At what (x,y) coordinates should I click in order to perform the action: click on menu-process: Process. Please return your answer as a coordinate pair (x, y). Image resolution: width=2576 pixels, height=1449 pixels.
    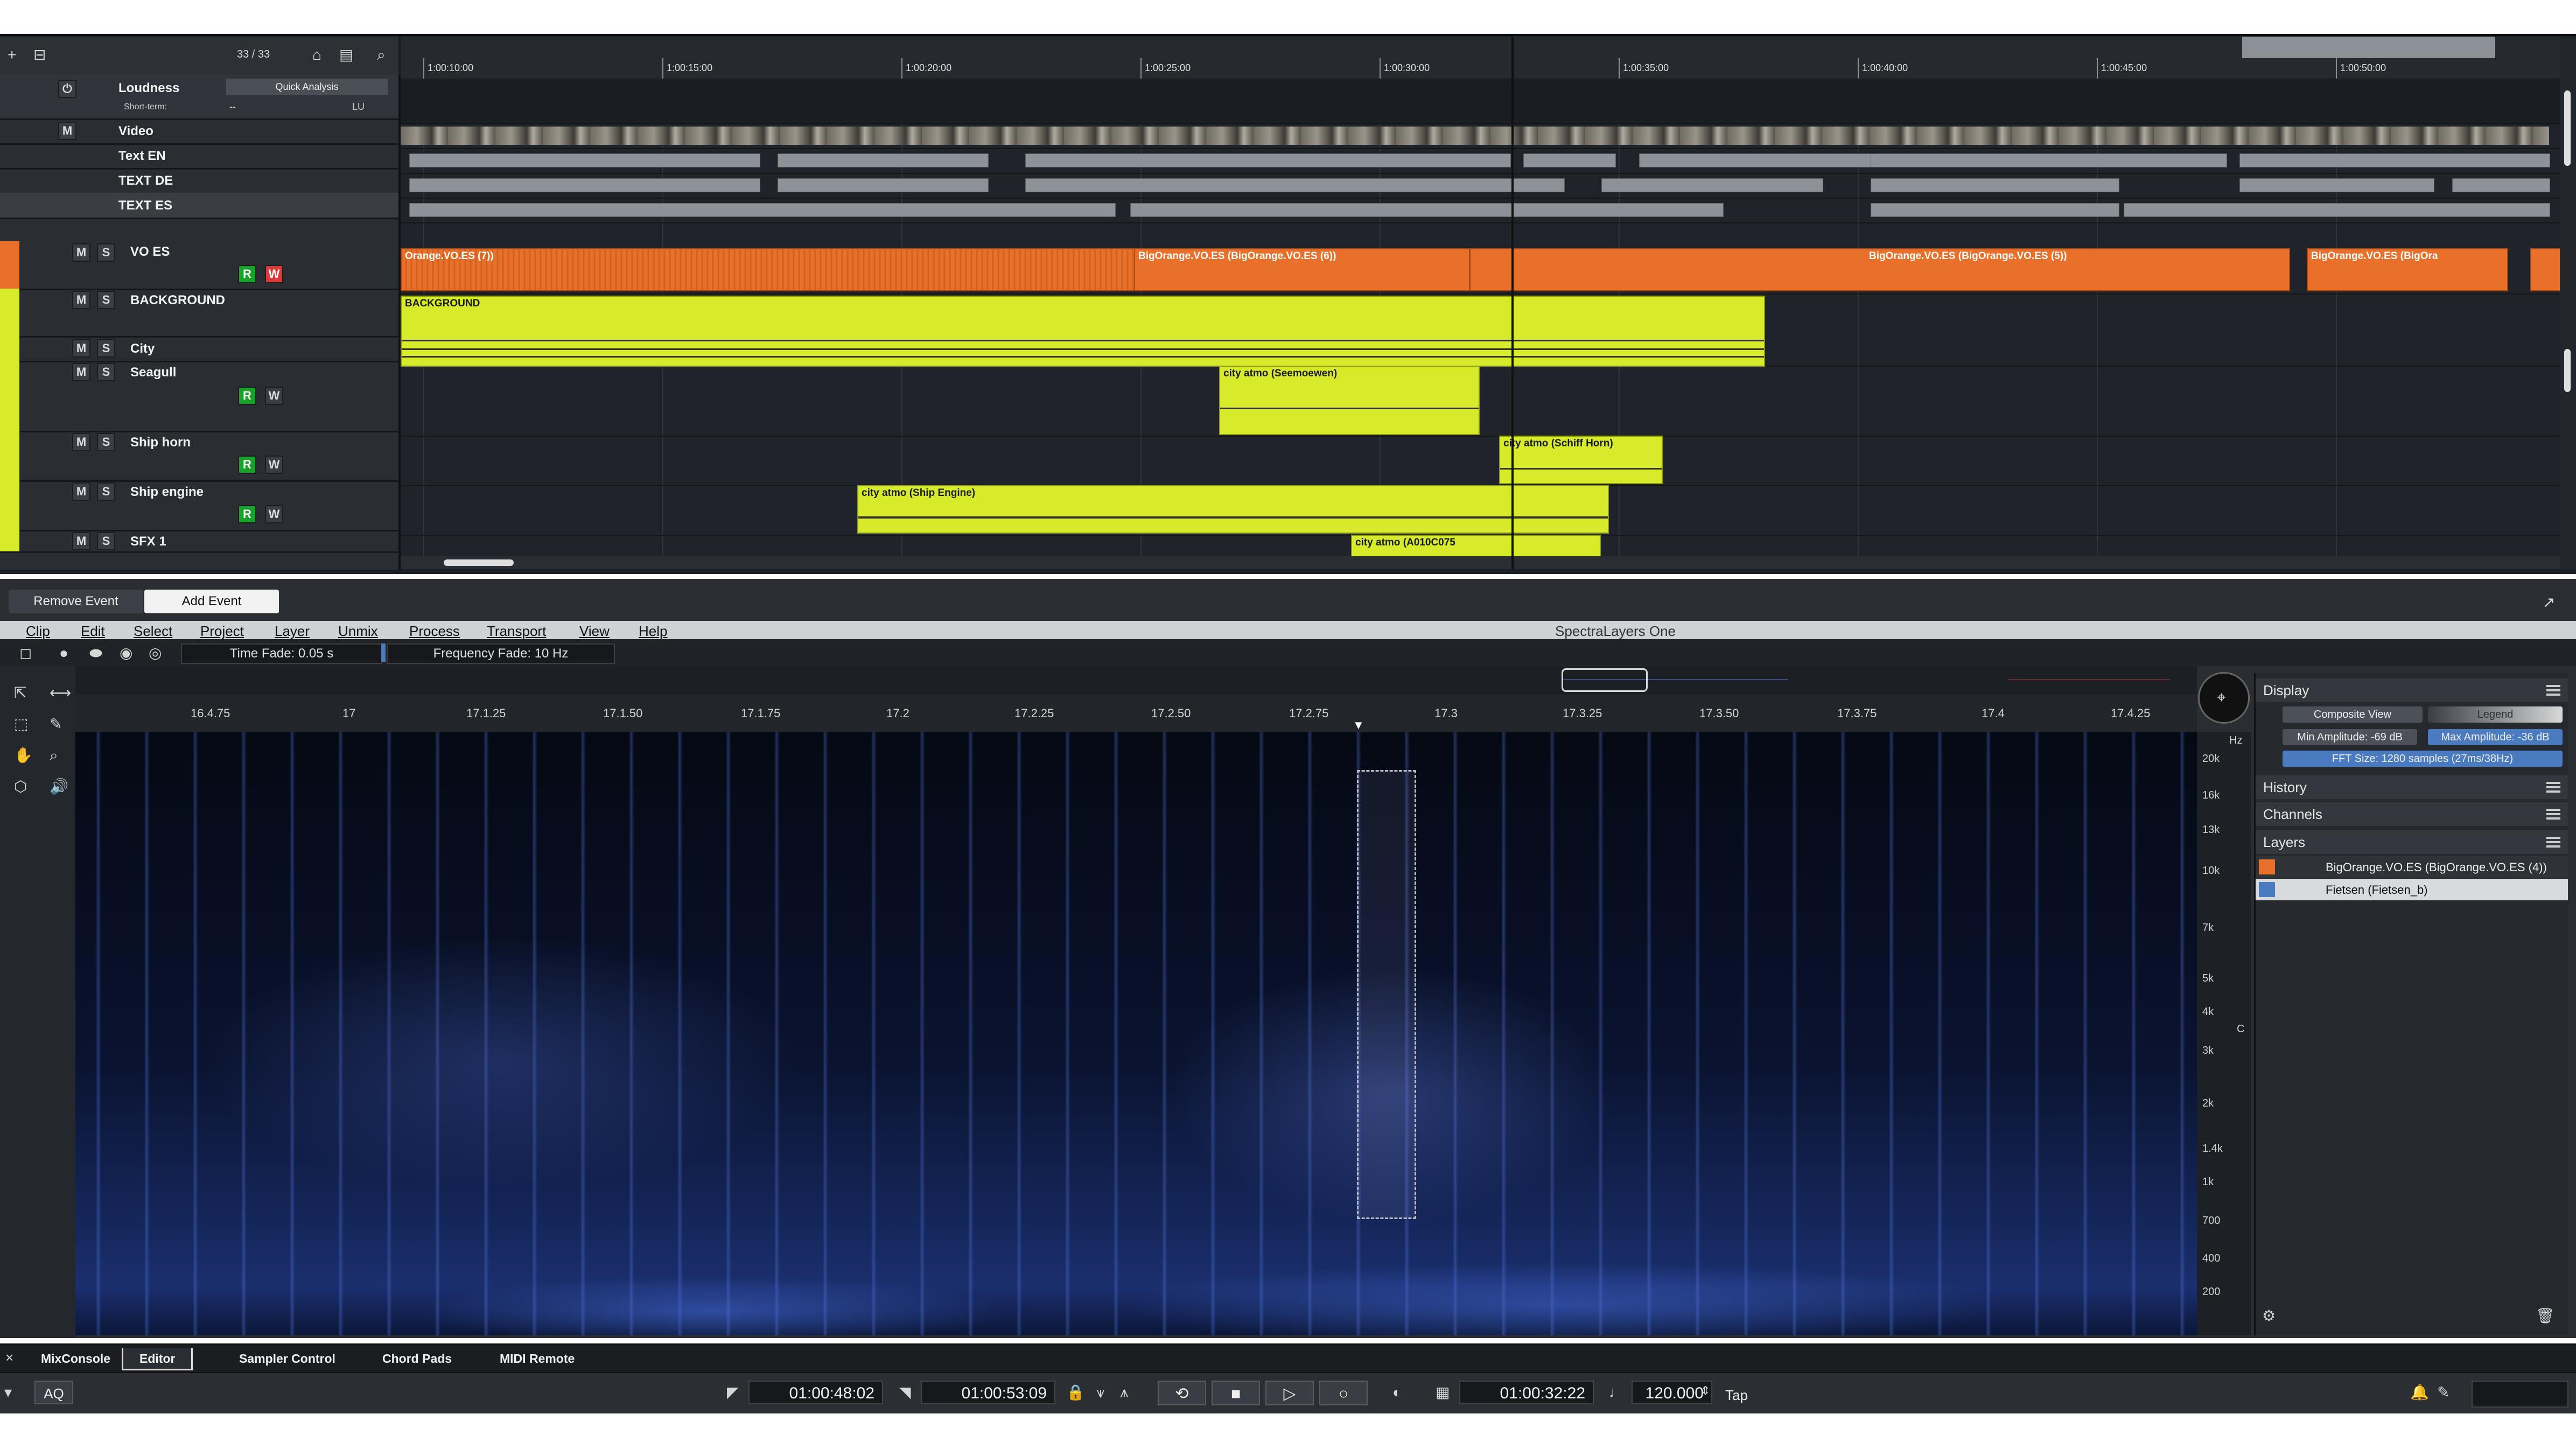
    Looking at the image, I should click on (434, 631).